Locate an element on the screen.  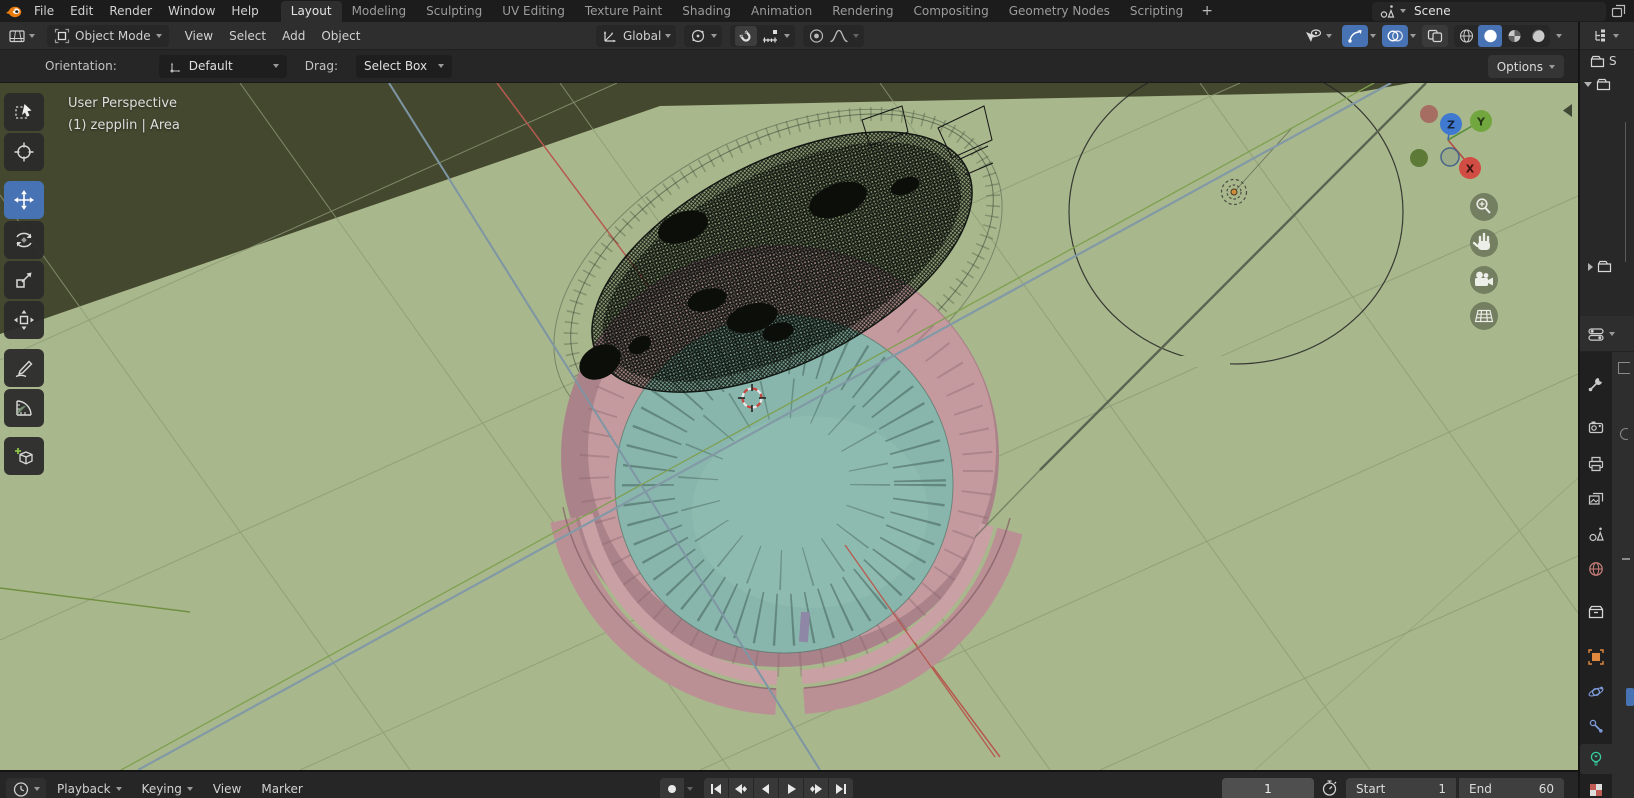
auto-keying-record-button is located at coordinates (672, 788).